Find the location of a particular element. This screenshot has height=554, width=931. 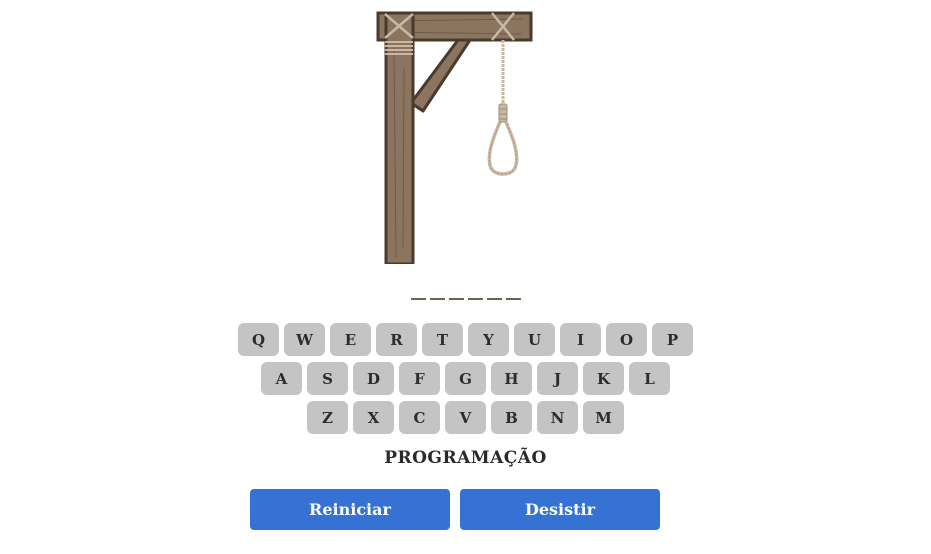

quit-button: Desistir is located at coordinates (560, 509).